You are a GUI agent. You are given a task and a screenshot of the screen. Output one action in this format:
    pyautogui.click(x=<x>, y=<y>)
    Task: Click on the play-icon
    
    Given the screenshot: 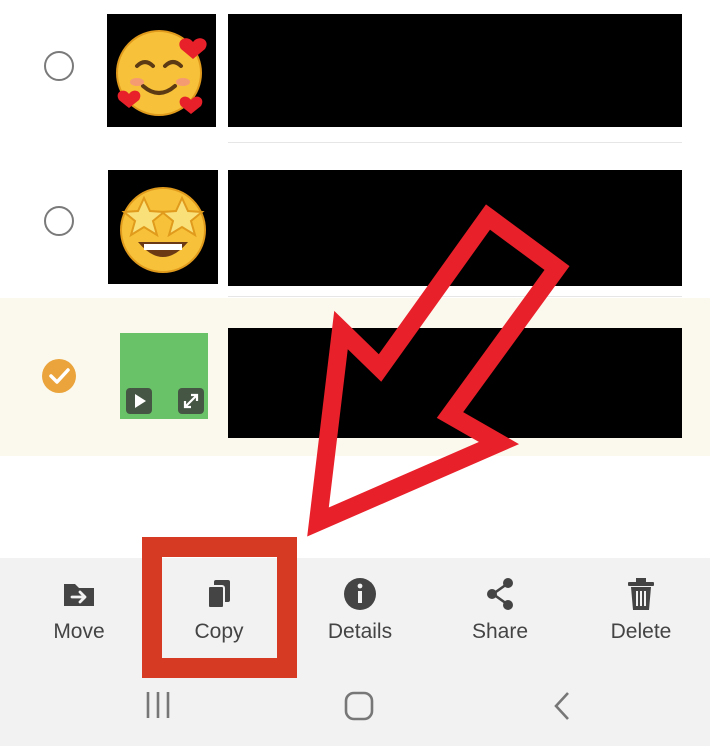 What is the action you would take?
    pyautogui.click(x=140, y=401)
    